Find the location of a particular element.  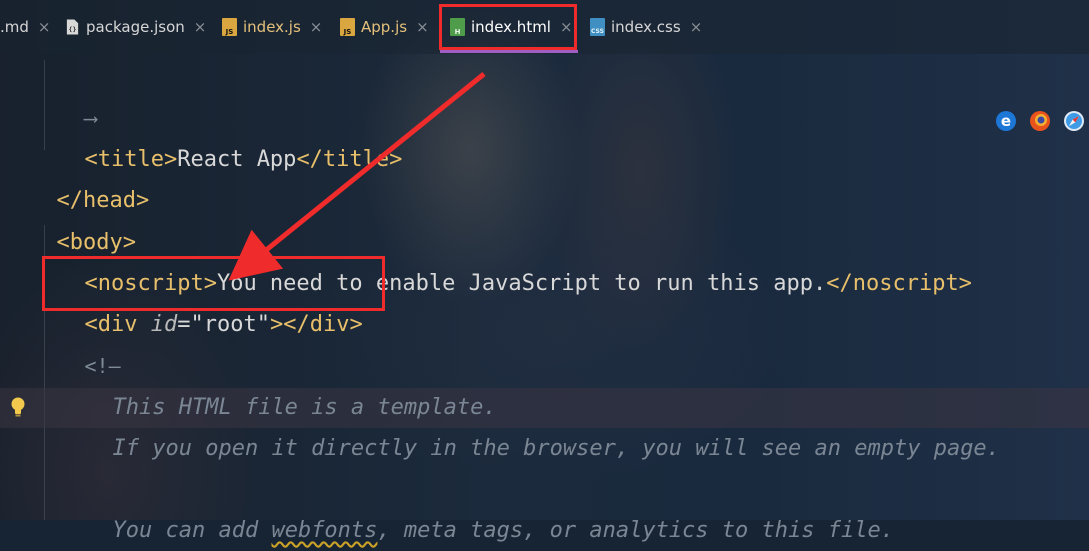

svg-text: e is located at coordinates (1006, 121).